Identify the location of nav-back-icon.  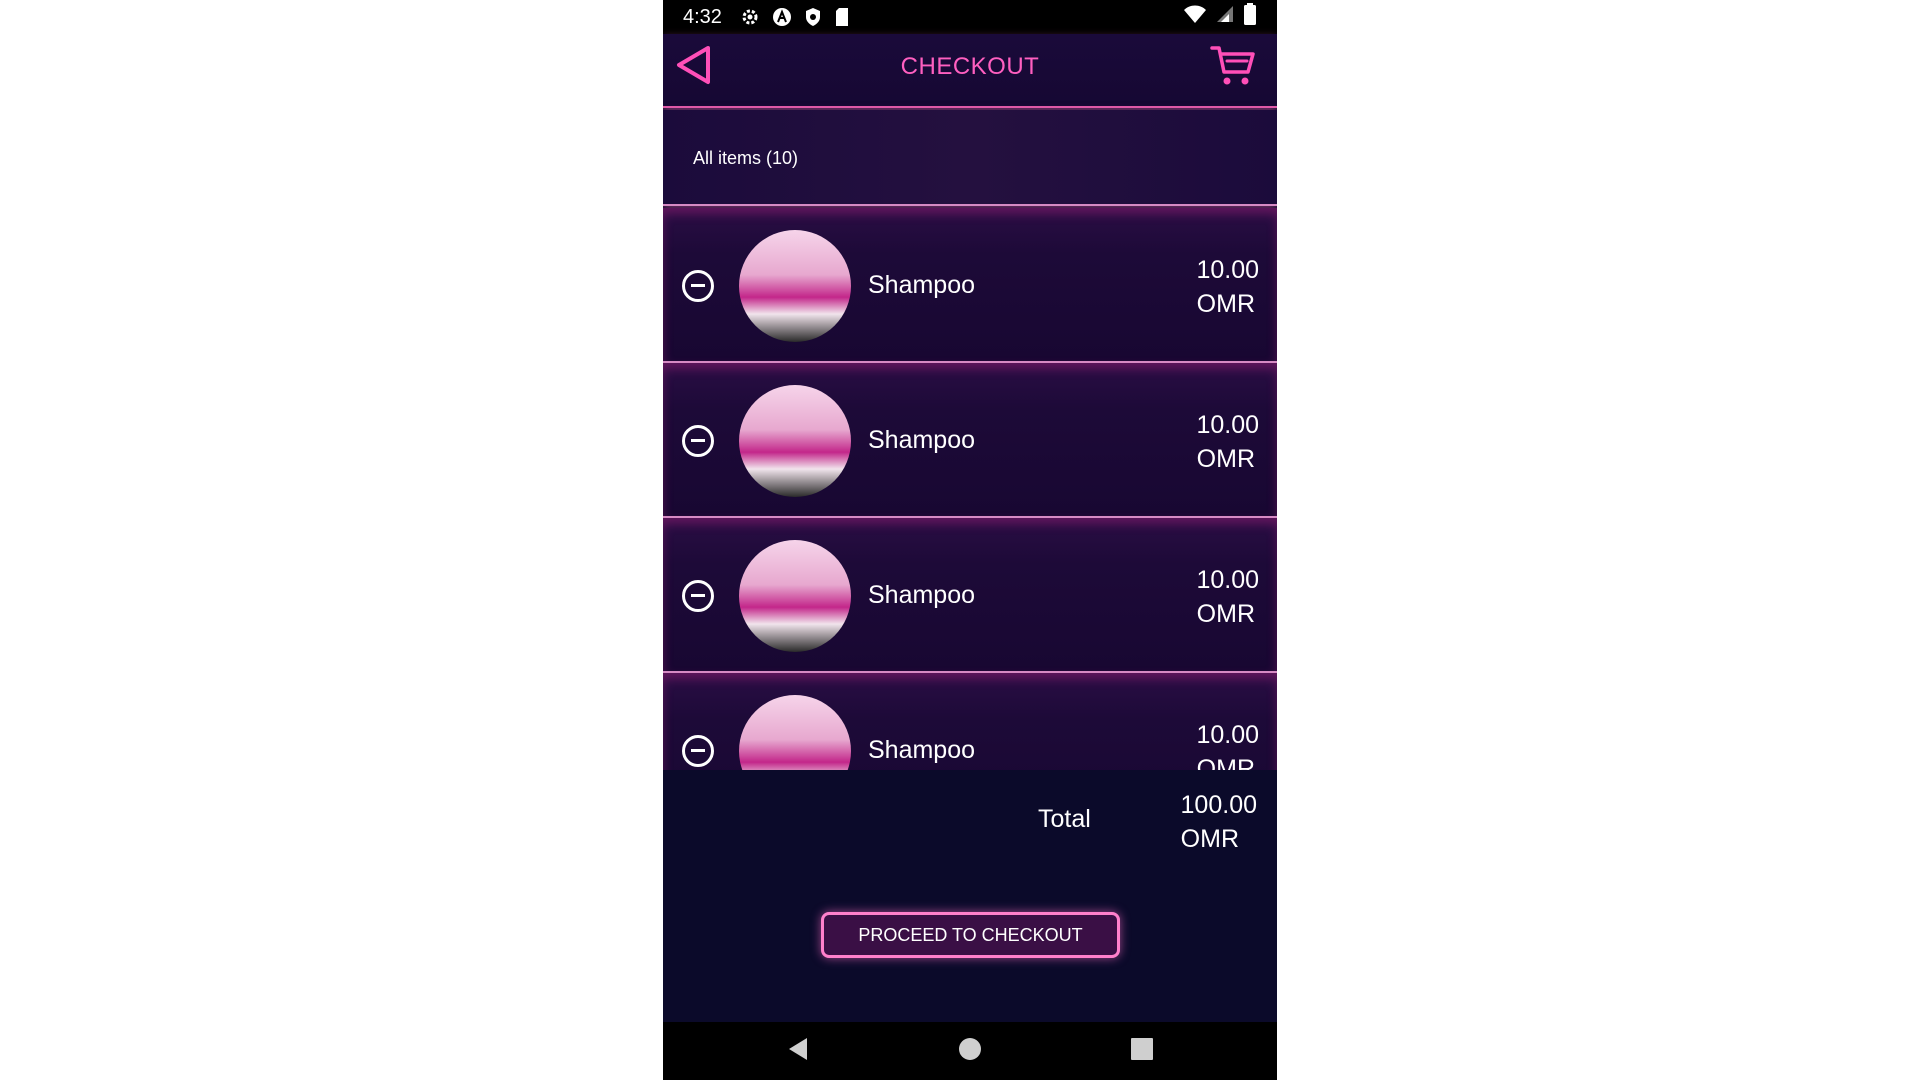
(798, 1051).